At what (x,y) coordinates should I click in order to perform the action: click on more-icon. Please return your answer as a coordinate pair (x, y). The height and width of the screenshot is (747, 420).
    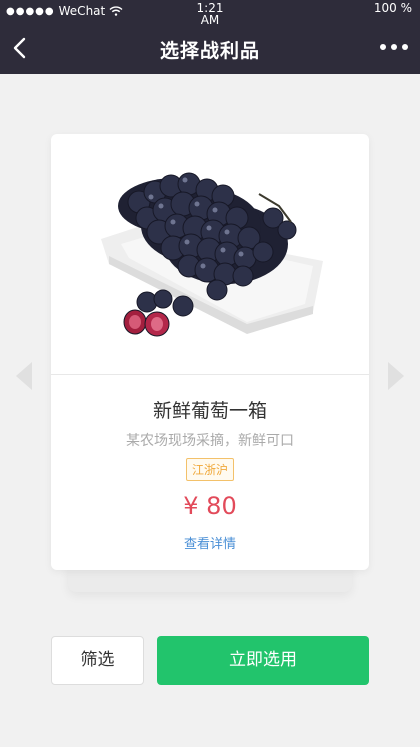
    Looking at the image, I should click on (395, 47).